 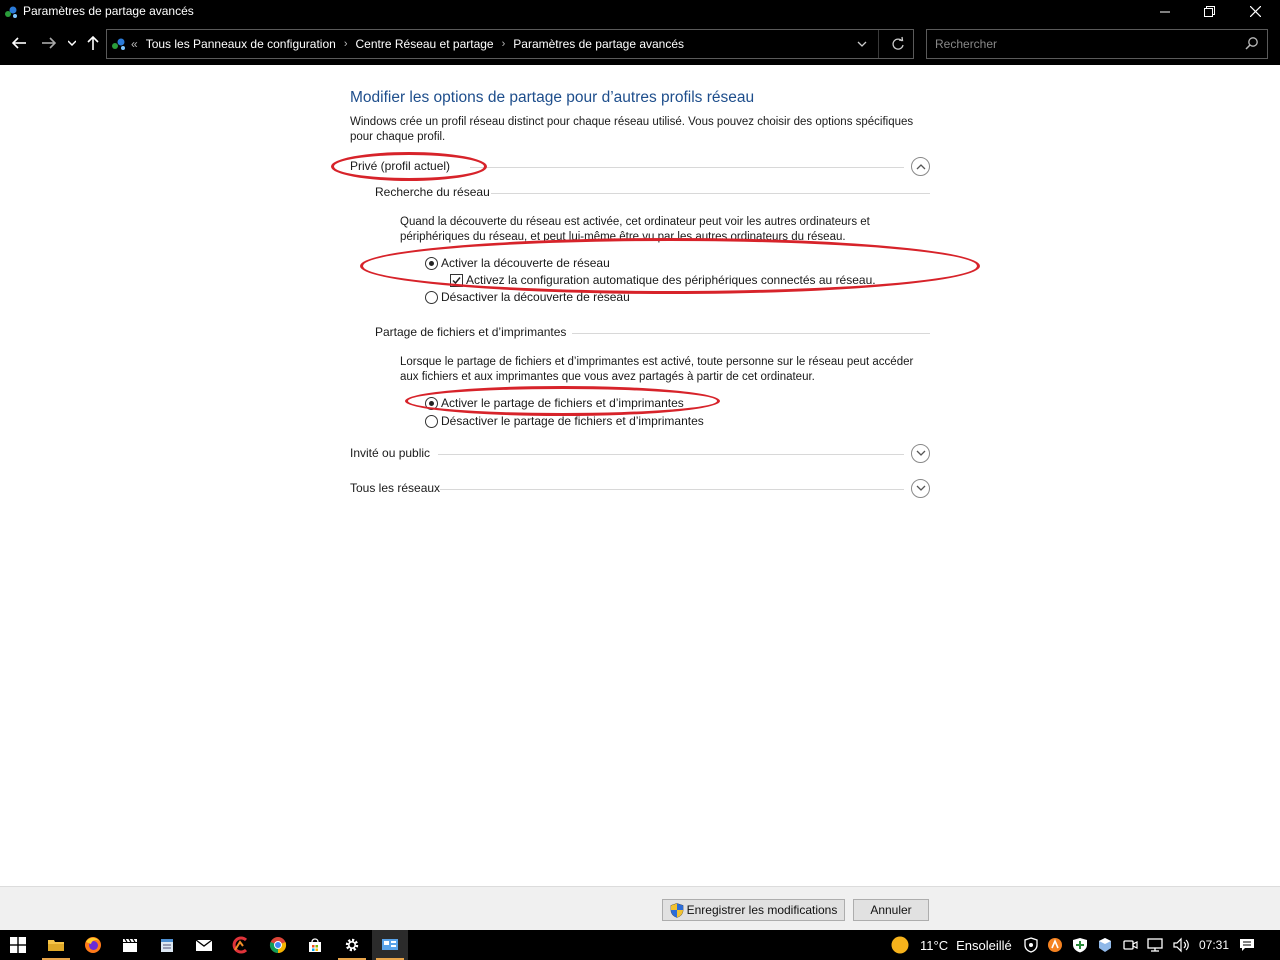 I want to click on start-button, so click(x=18, y=945).